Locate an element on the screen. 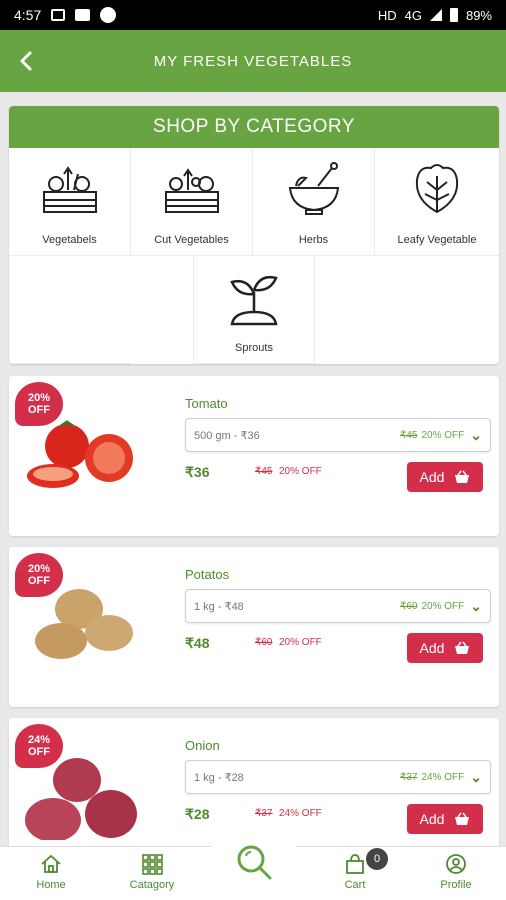  cart-count-badge: 0 is located at coordinates (377, 859).